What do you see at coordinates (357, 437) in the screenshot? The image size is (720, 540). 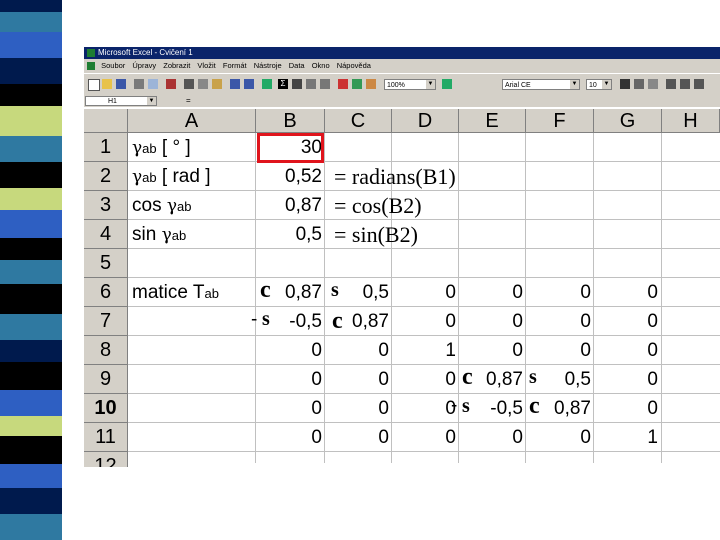 I see `cell-c11: 0` at bounding box center [357, 437].